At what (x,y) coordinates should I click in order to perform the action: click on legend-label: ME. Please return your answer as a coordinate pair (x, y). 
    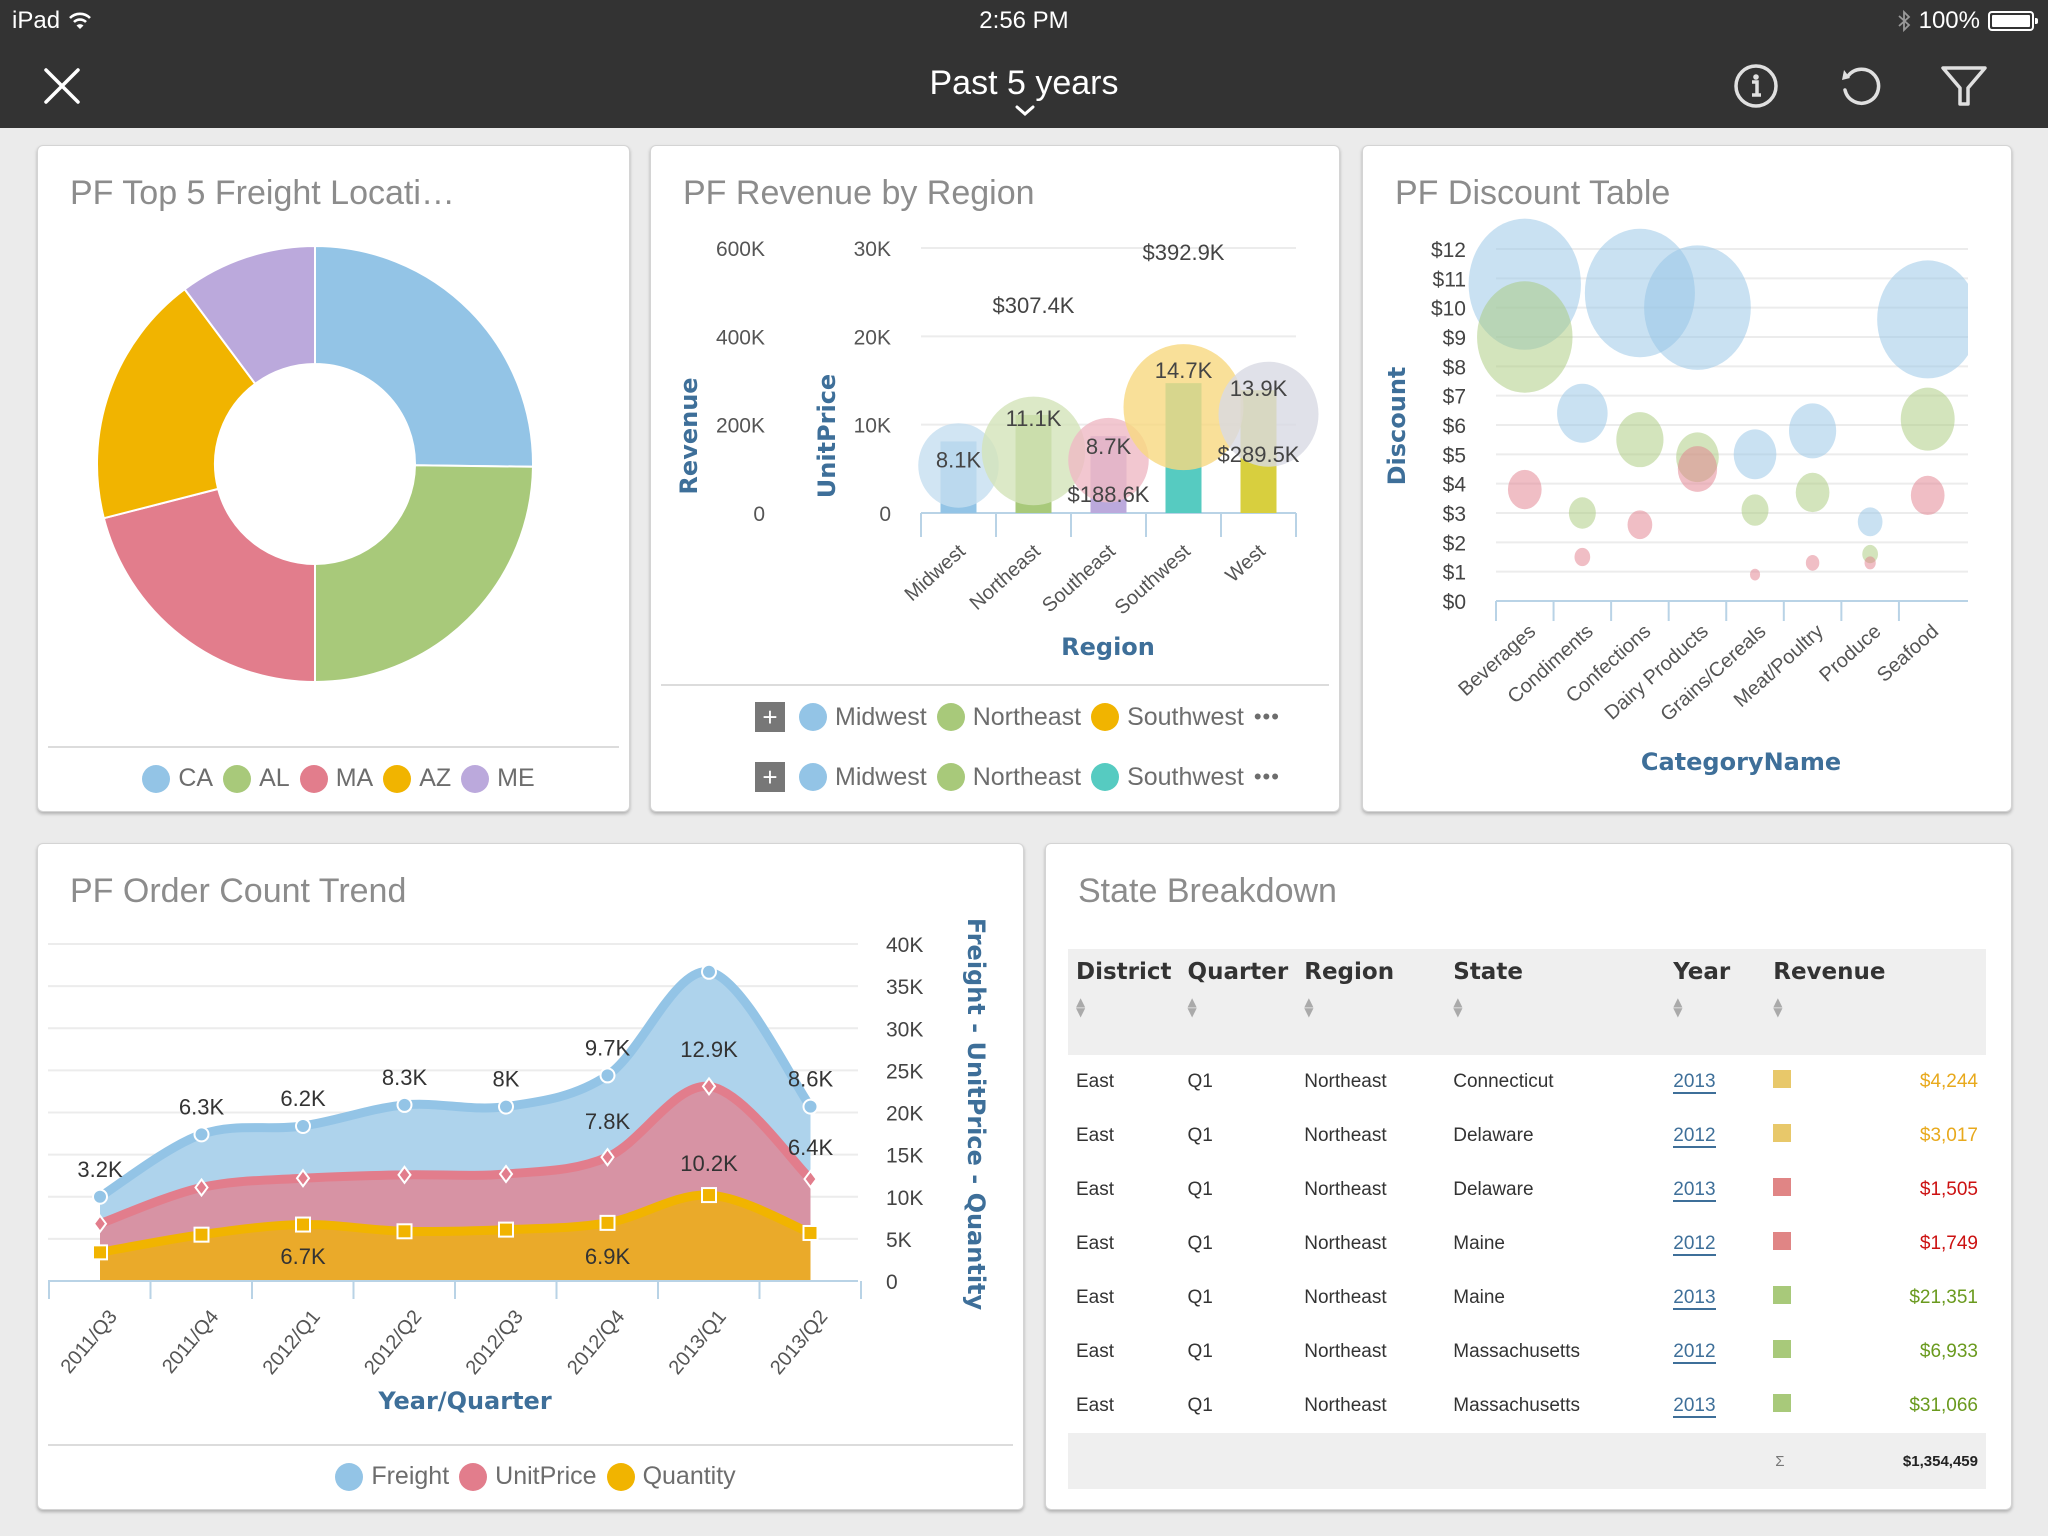
    Looking at the image, I should click on (516, 778).